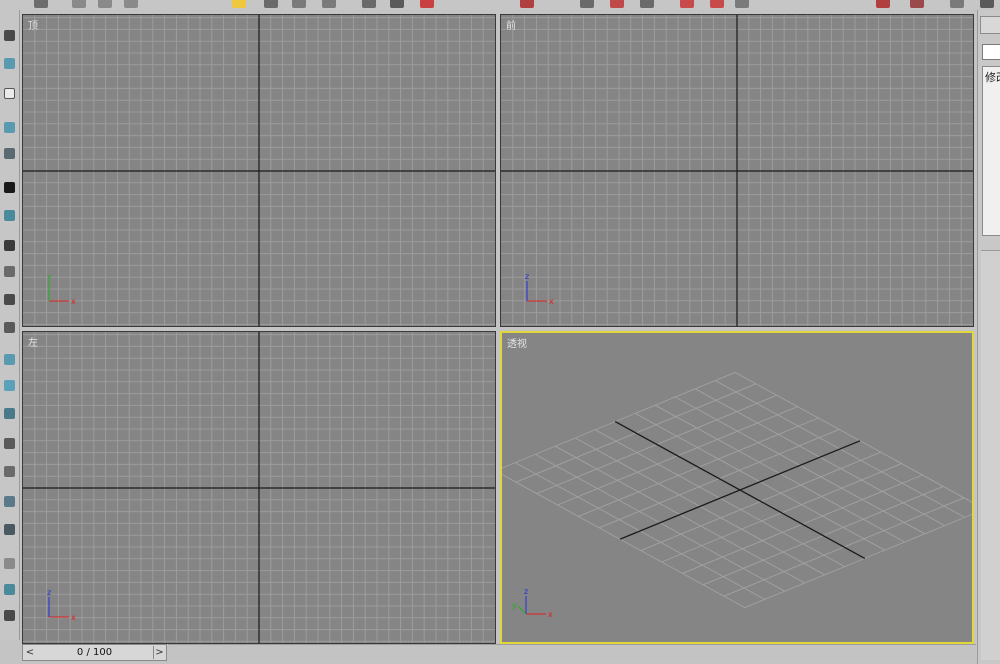  What do you see at coordinates (883, 4) in the screenshot?
I see `mirror-icon` at bounding box center [883, 4].